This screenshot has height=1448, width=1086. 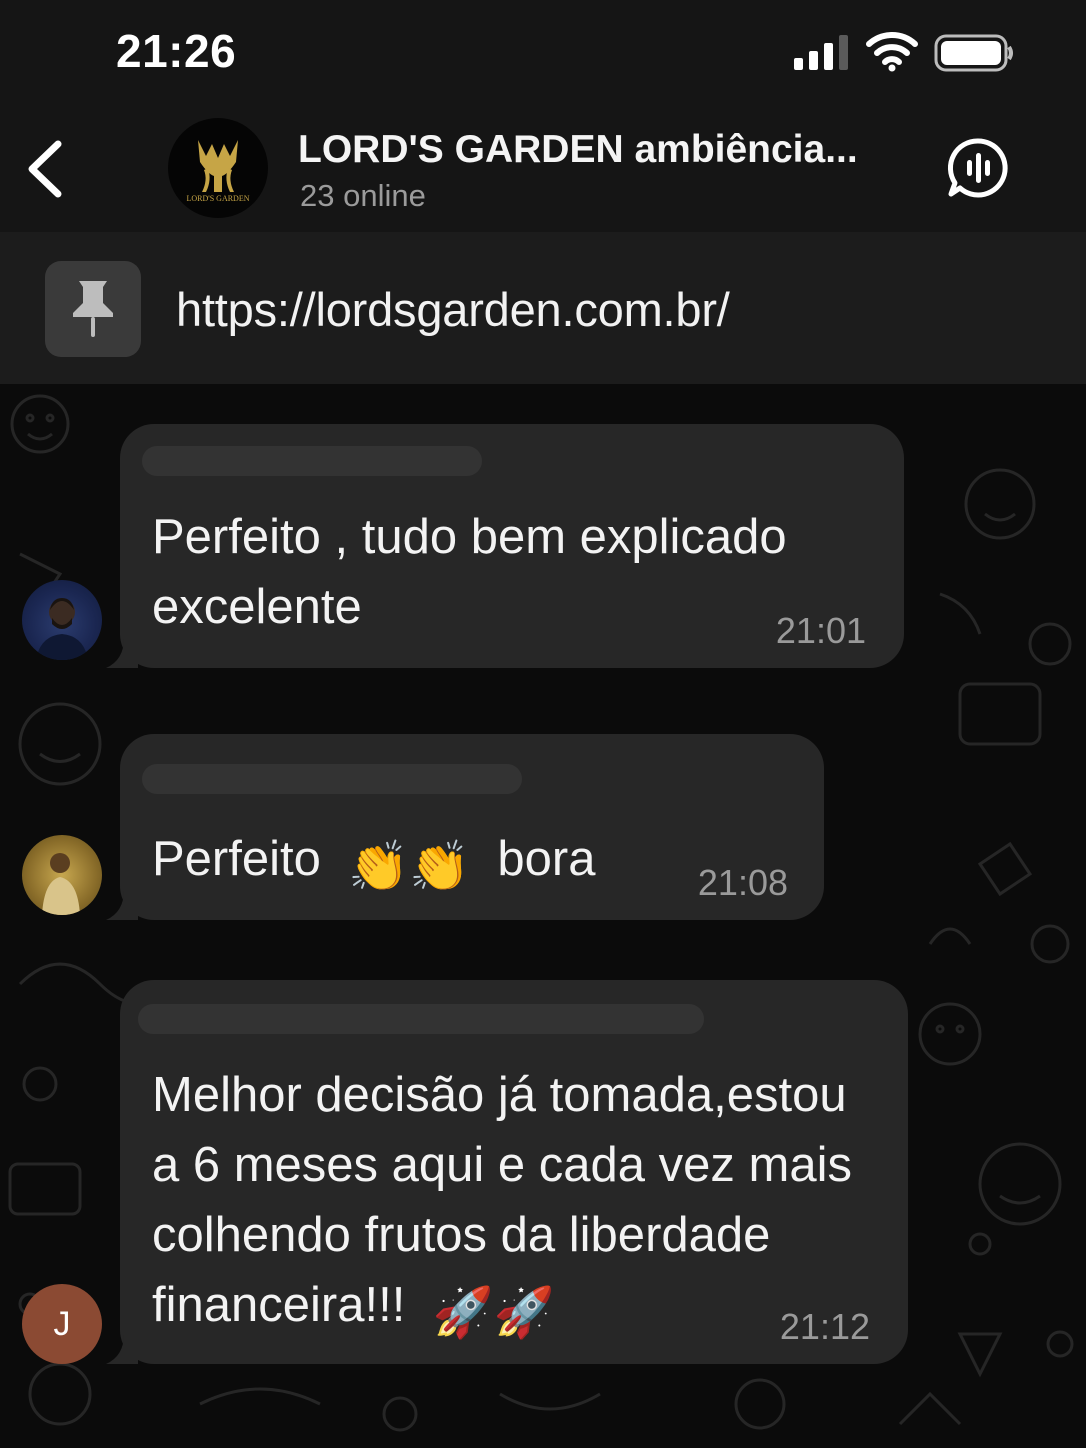 I want to click on pin-icon, so click(x=93, y=309).